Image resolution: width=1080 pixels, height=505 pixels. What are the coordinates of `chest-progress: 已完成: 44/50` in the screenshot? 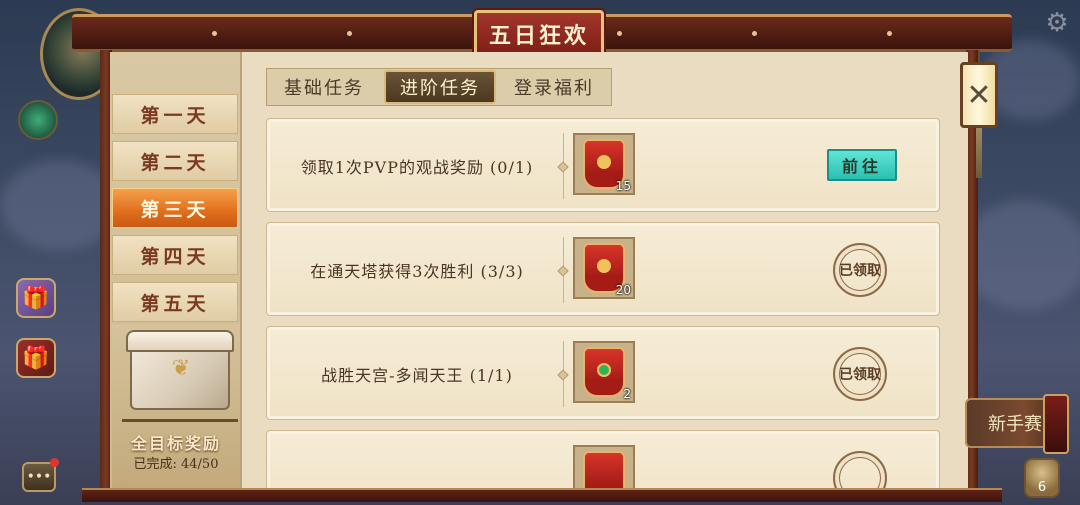 It's located at (176, 464).